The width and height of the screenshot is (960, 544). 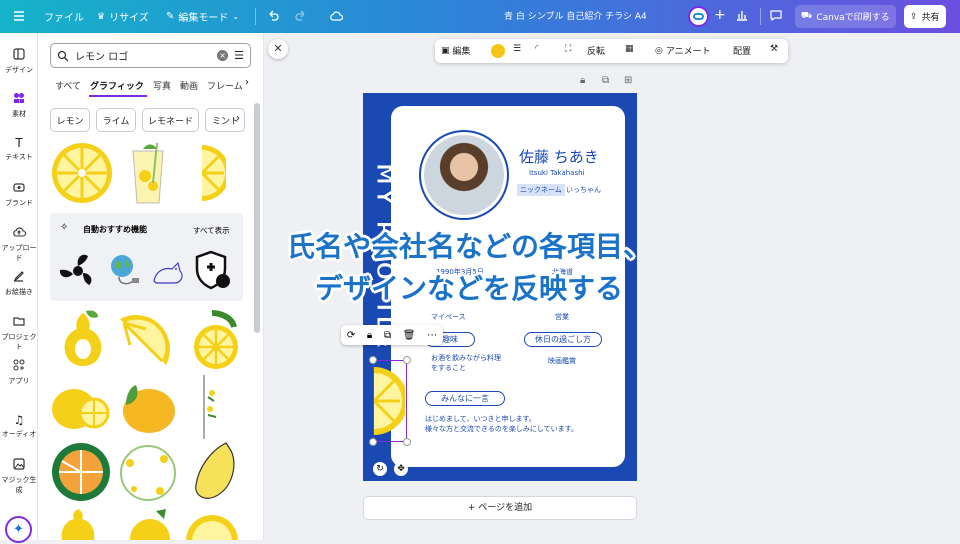 I want to click on rail-upload: アップロード, so click(x=19, y=244).